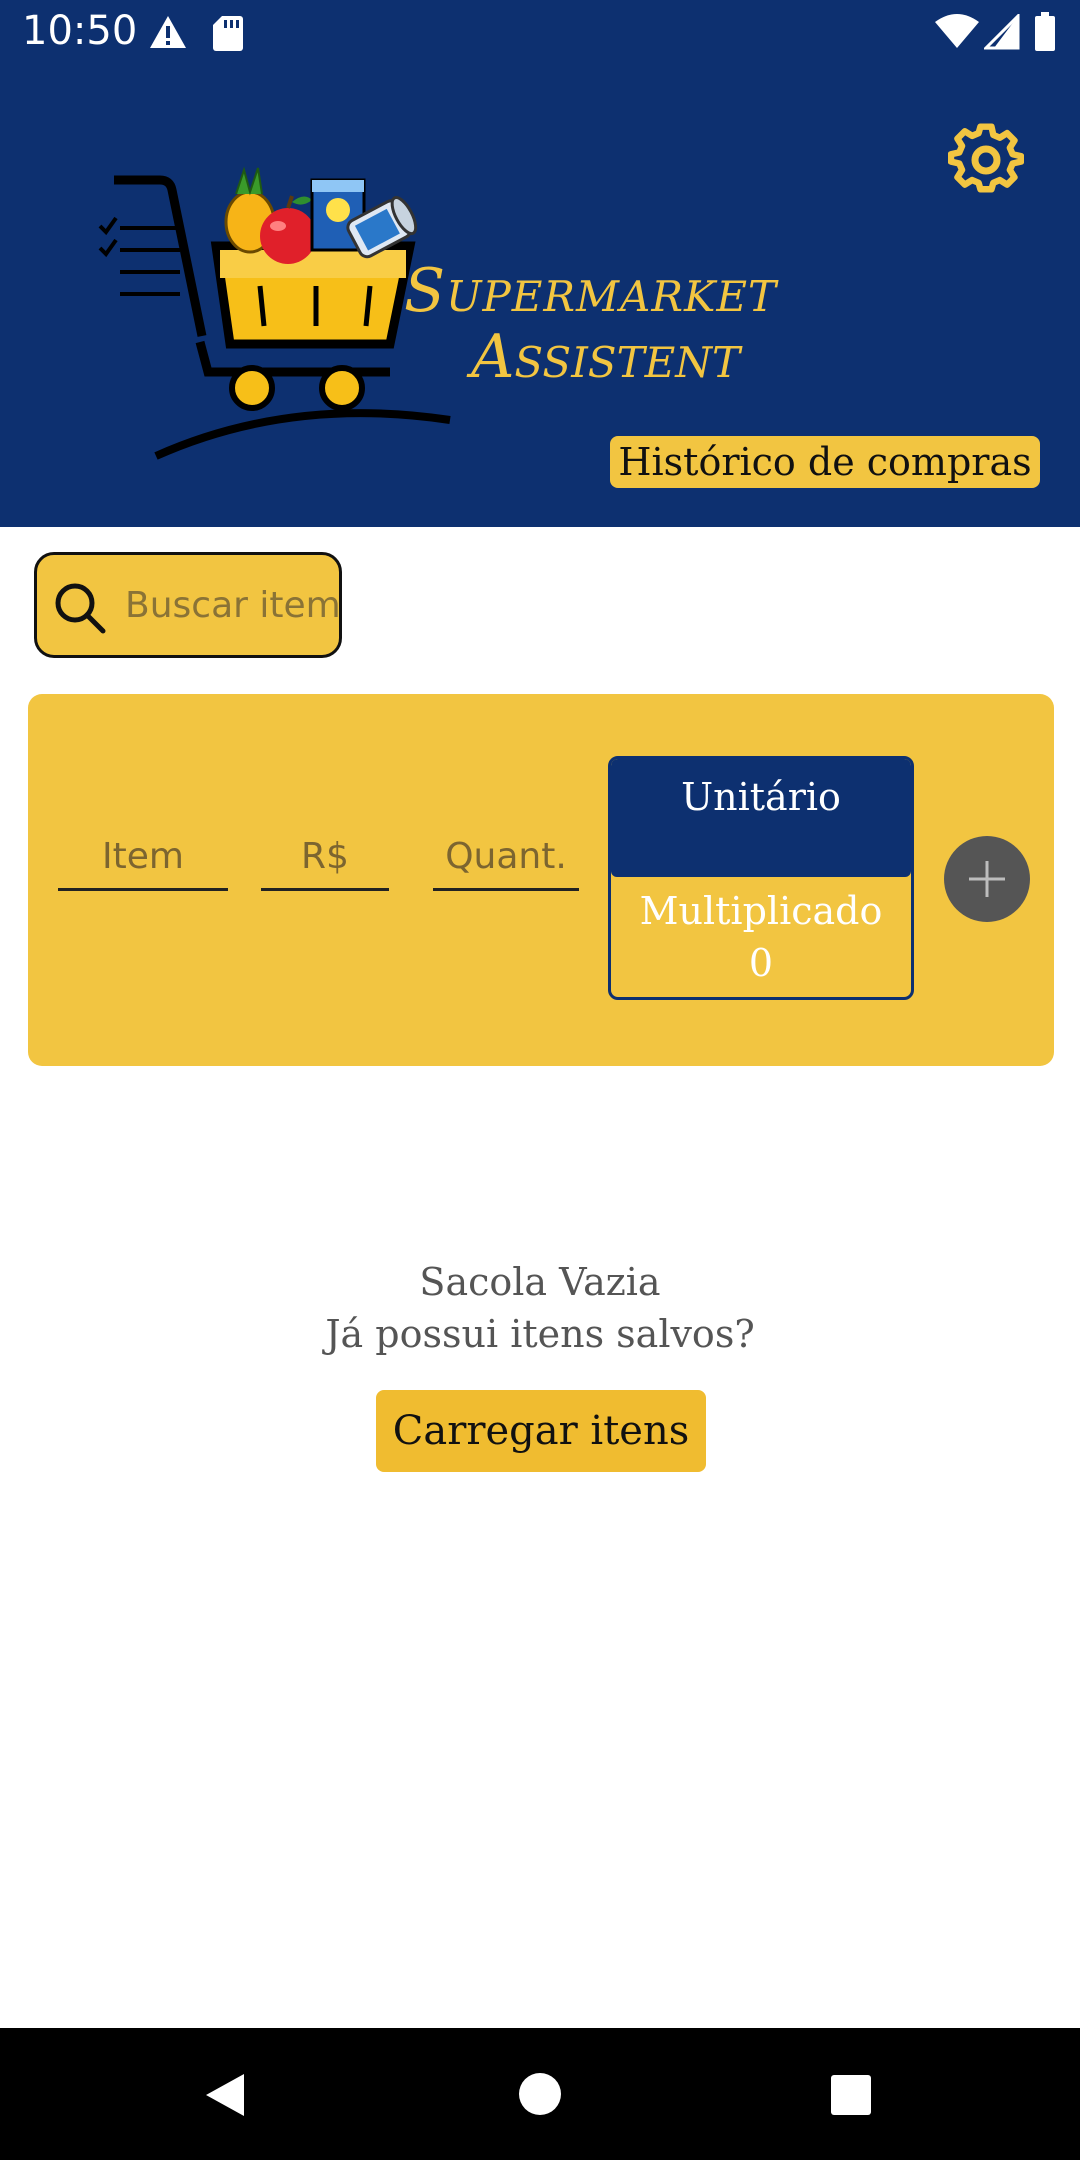 This screenshot has width=1080, height=2160. What do you see at coordinates (80, 608) in the screenshot?
I see `search-icon` at bounding box center [80, 608].